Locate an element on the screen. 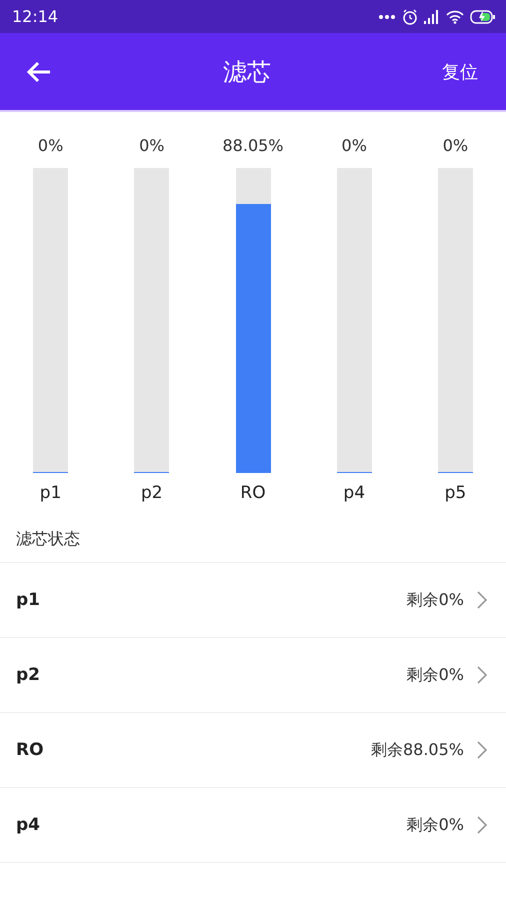  status-time: 12:14 is located at coordinates (35, 16).